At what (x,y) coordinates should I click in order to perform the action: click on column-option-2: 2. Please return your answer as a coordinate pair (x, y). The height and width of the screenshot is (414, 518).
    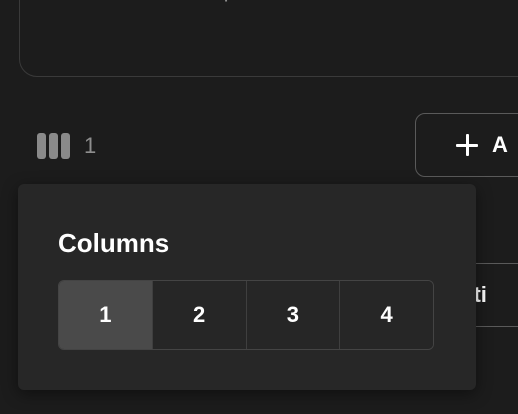
    Looking at the image, I should click on (199, 315).